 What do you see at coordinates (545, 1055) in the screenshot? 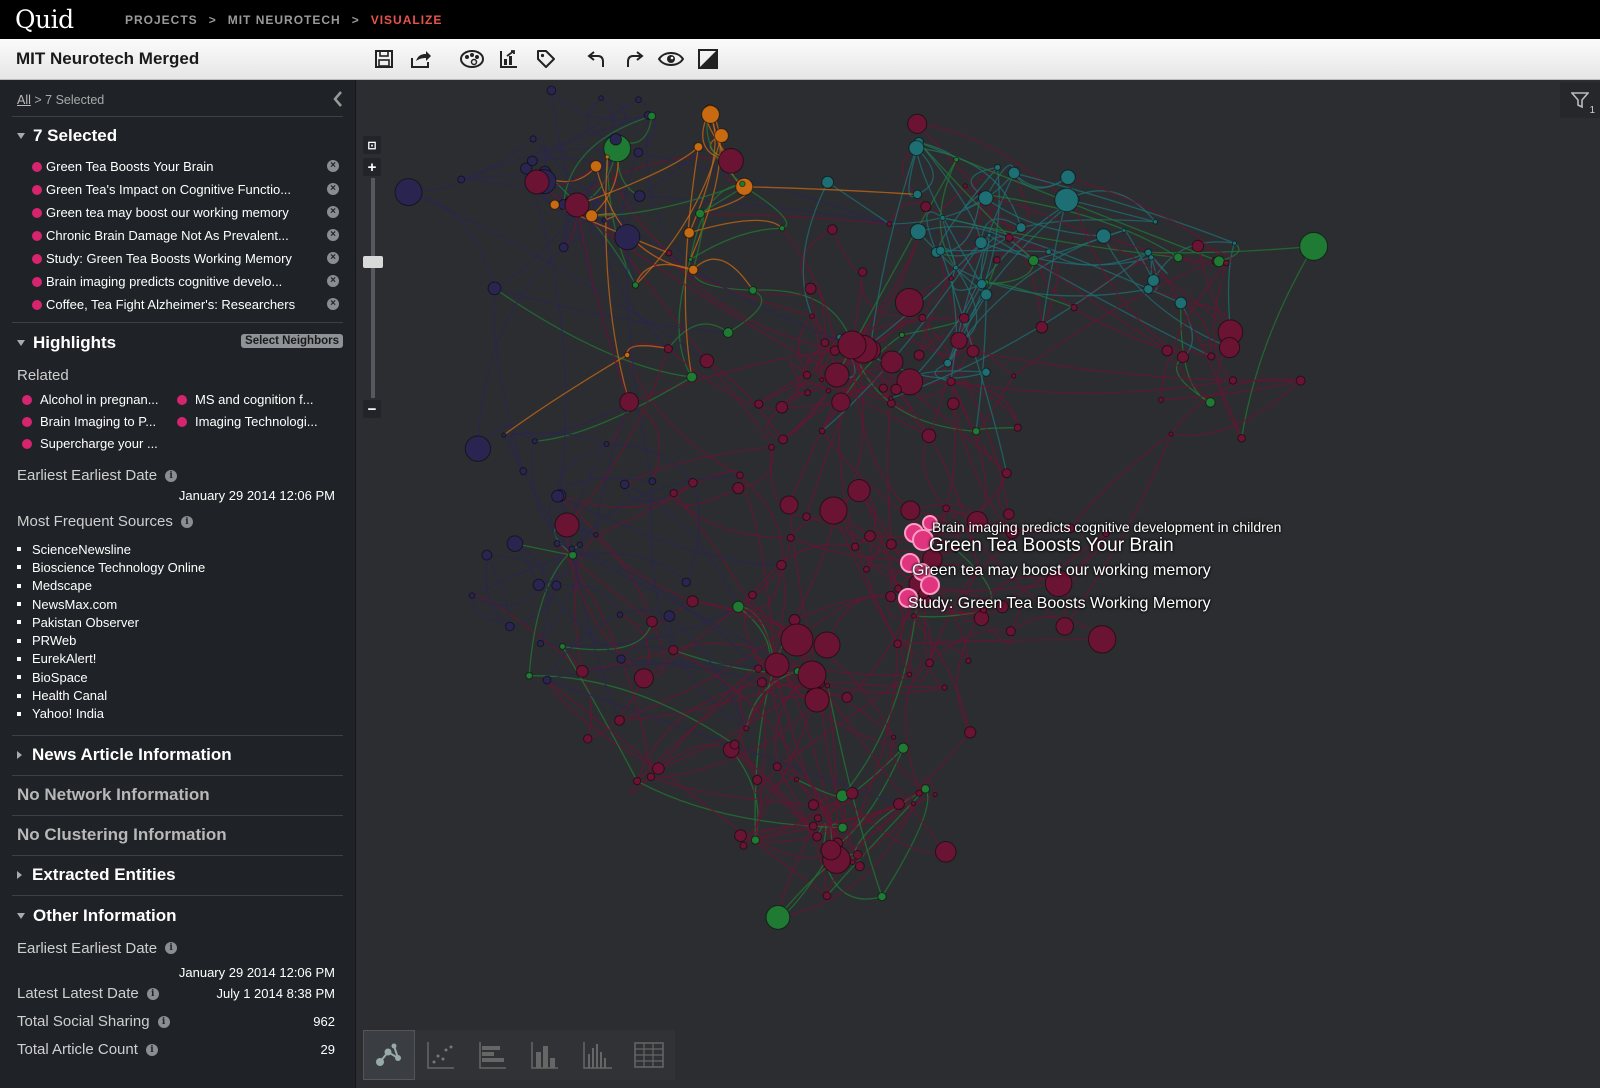
I see `bar-chart-view-icon` at bounding box center [545, 1055].